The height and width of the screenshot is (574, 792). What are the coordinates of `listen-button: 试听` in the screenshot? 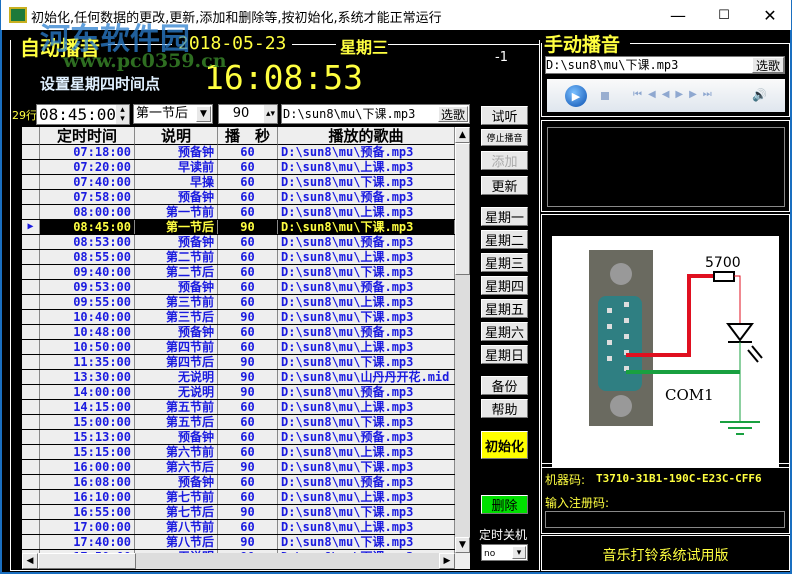 It's located at (504, 115).